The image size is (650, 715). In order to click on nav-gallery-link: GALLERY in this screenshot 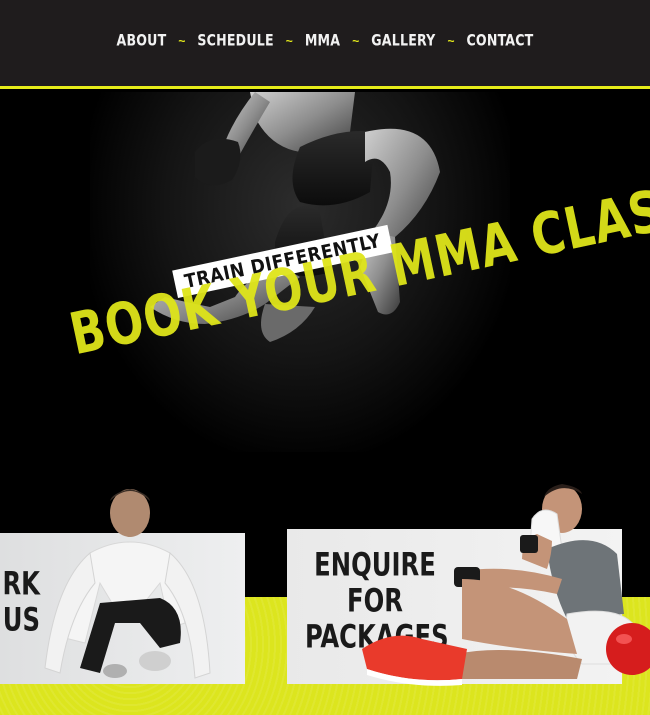, I will do `click(403, 41)`.